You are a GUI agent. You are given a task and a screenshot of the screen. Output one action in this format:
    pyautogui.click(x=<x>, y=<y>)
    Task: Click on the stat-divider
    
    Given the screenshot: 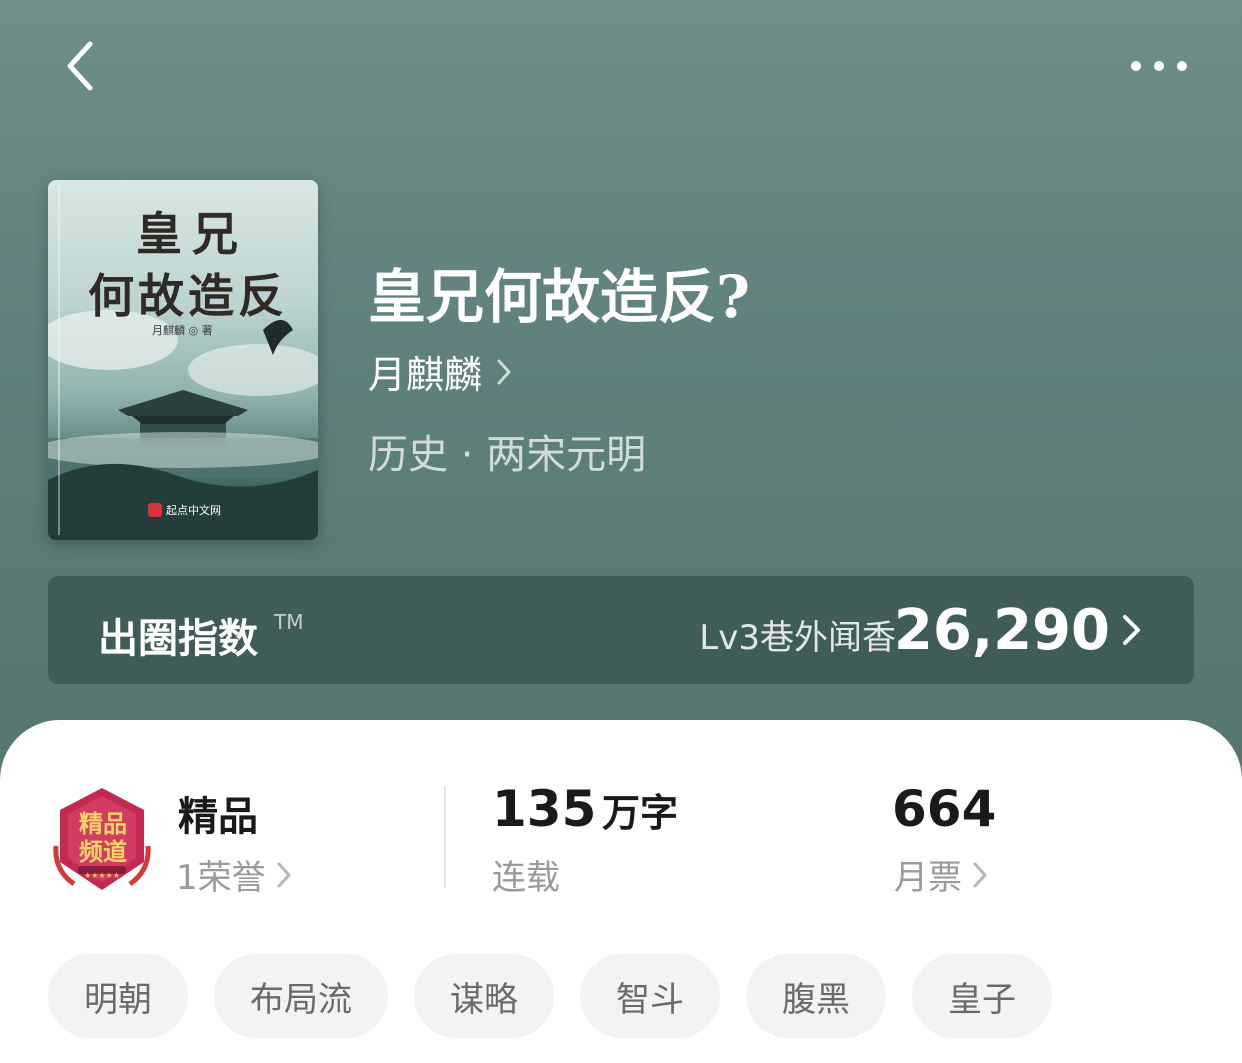 What is the action you would take?
    pyautogui.click(x=445, y=837)
    